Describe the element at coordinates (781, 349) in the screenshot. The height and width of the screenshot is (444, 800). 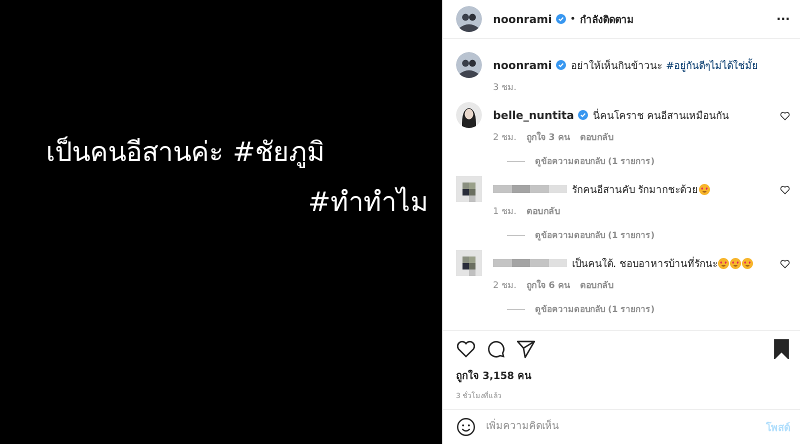
I see `bookmark-icon` at that location.